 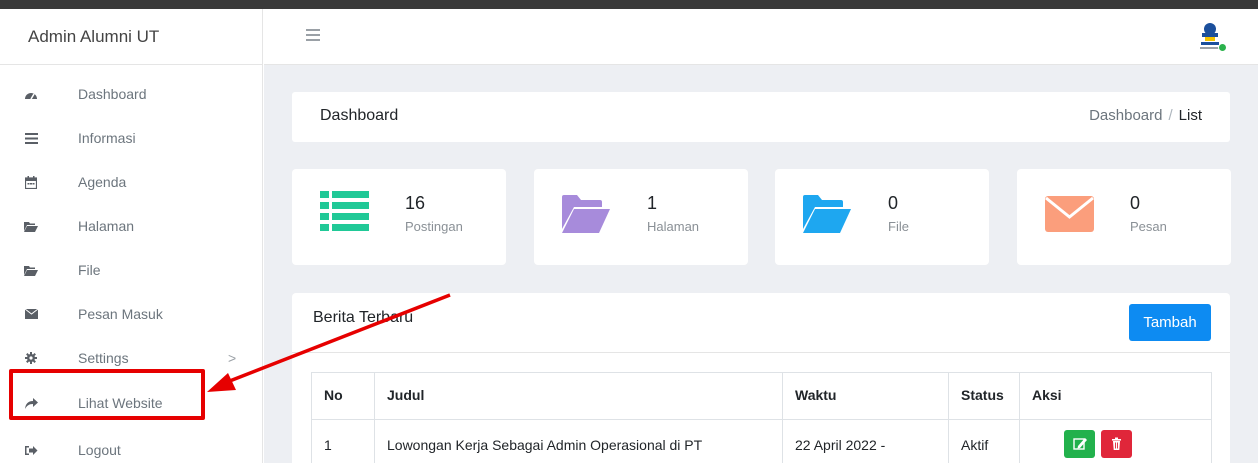 I want to click on chevron-right-icon: >, so click(x=232, y=358).